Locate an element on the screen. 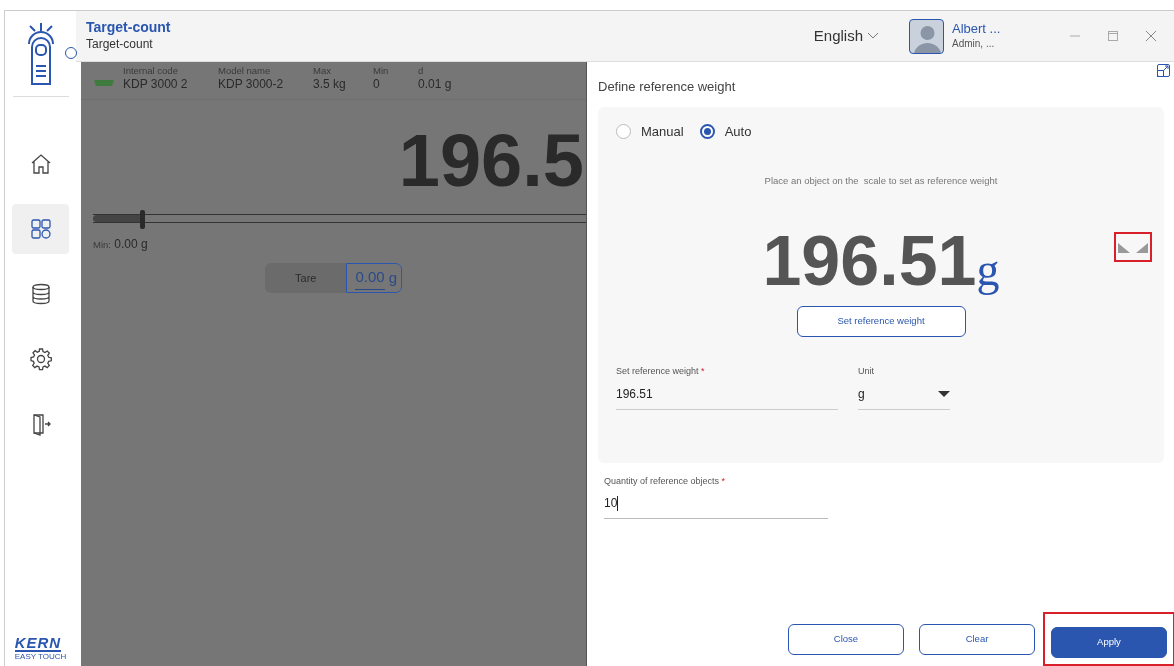 The height and width of the screenshot is (666, 1174). chevron-down-icon is located at coordinates (873, 36).